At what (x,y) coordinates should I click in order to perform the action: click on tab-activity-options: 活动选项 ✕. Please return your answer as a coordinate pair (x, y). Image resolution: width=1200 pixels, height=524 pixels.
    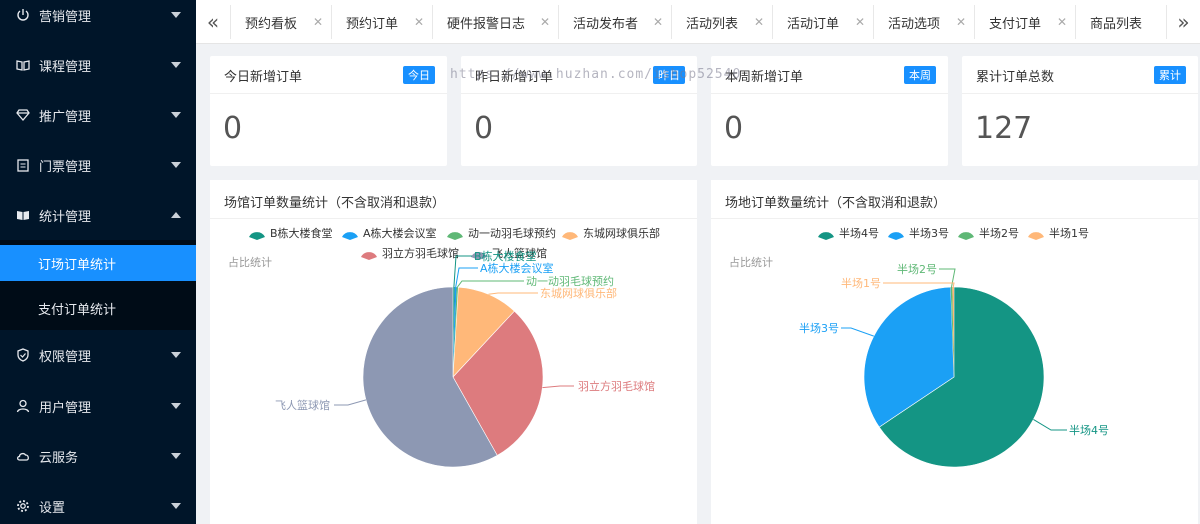
    Looking at the image, I should click on (923, 22).